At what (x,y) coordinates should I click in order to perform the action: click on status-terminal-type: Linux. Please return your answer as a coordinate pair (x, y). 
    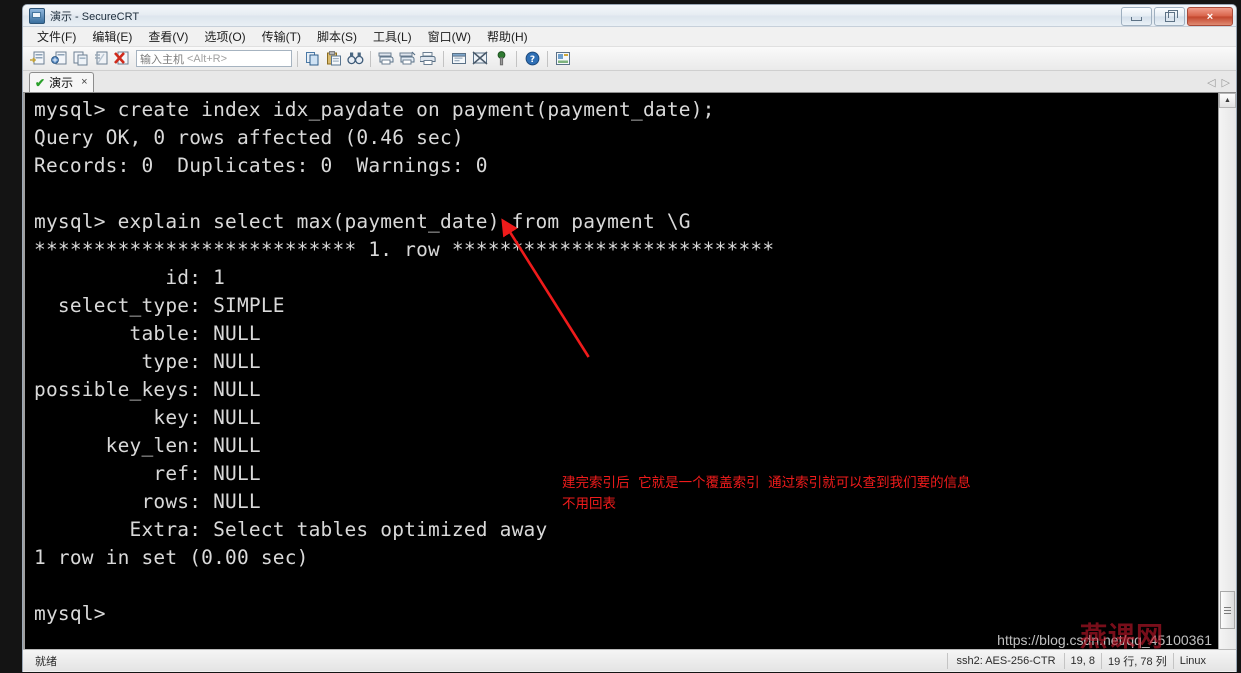
    Looking at the image, I should click on (1192, 660).